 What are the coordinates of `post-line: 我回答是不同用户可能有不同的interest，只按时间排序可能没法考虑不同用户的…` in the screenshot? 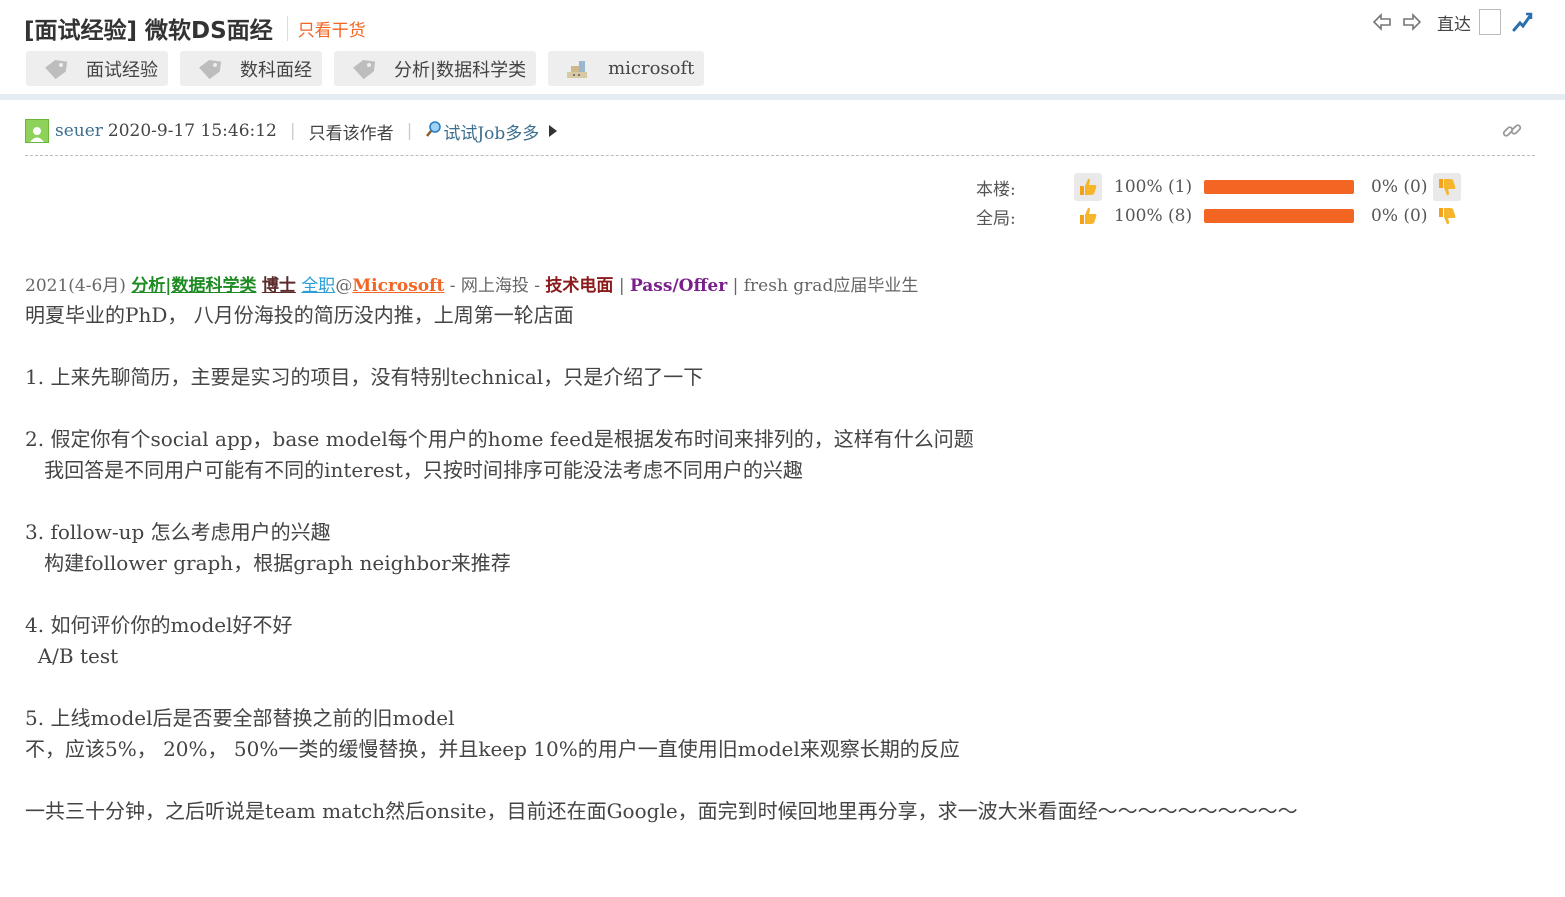 It's located at (414, 470).